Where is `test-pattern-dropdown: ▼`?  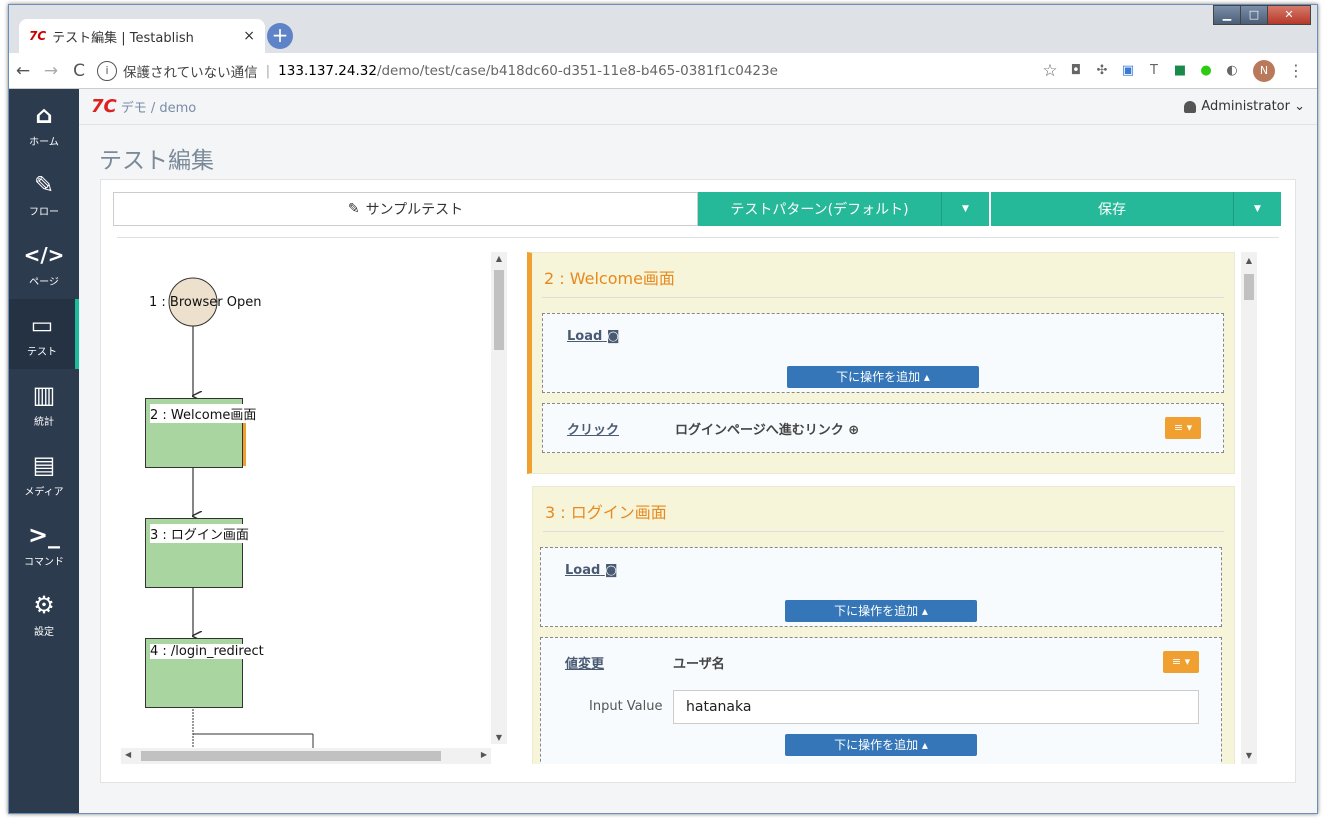 test-pattern-dropdown: ▼ is located at coordinates (965, 209).